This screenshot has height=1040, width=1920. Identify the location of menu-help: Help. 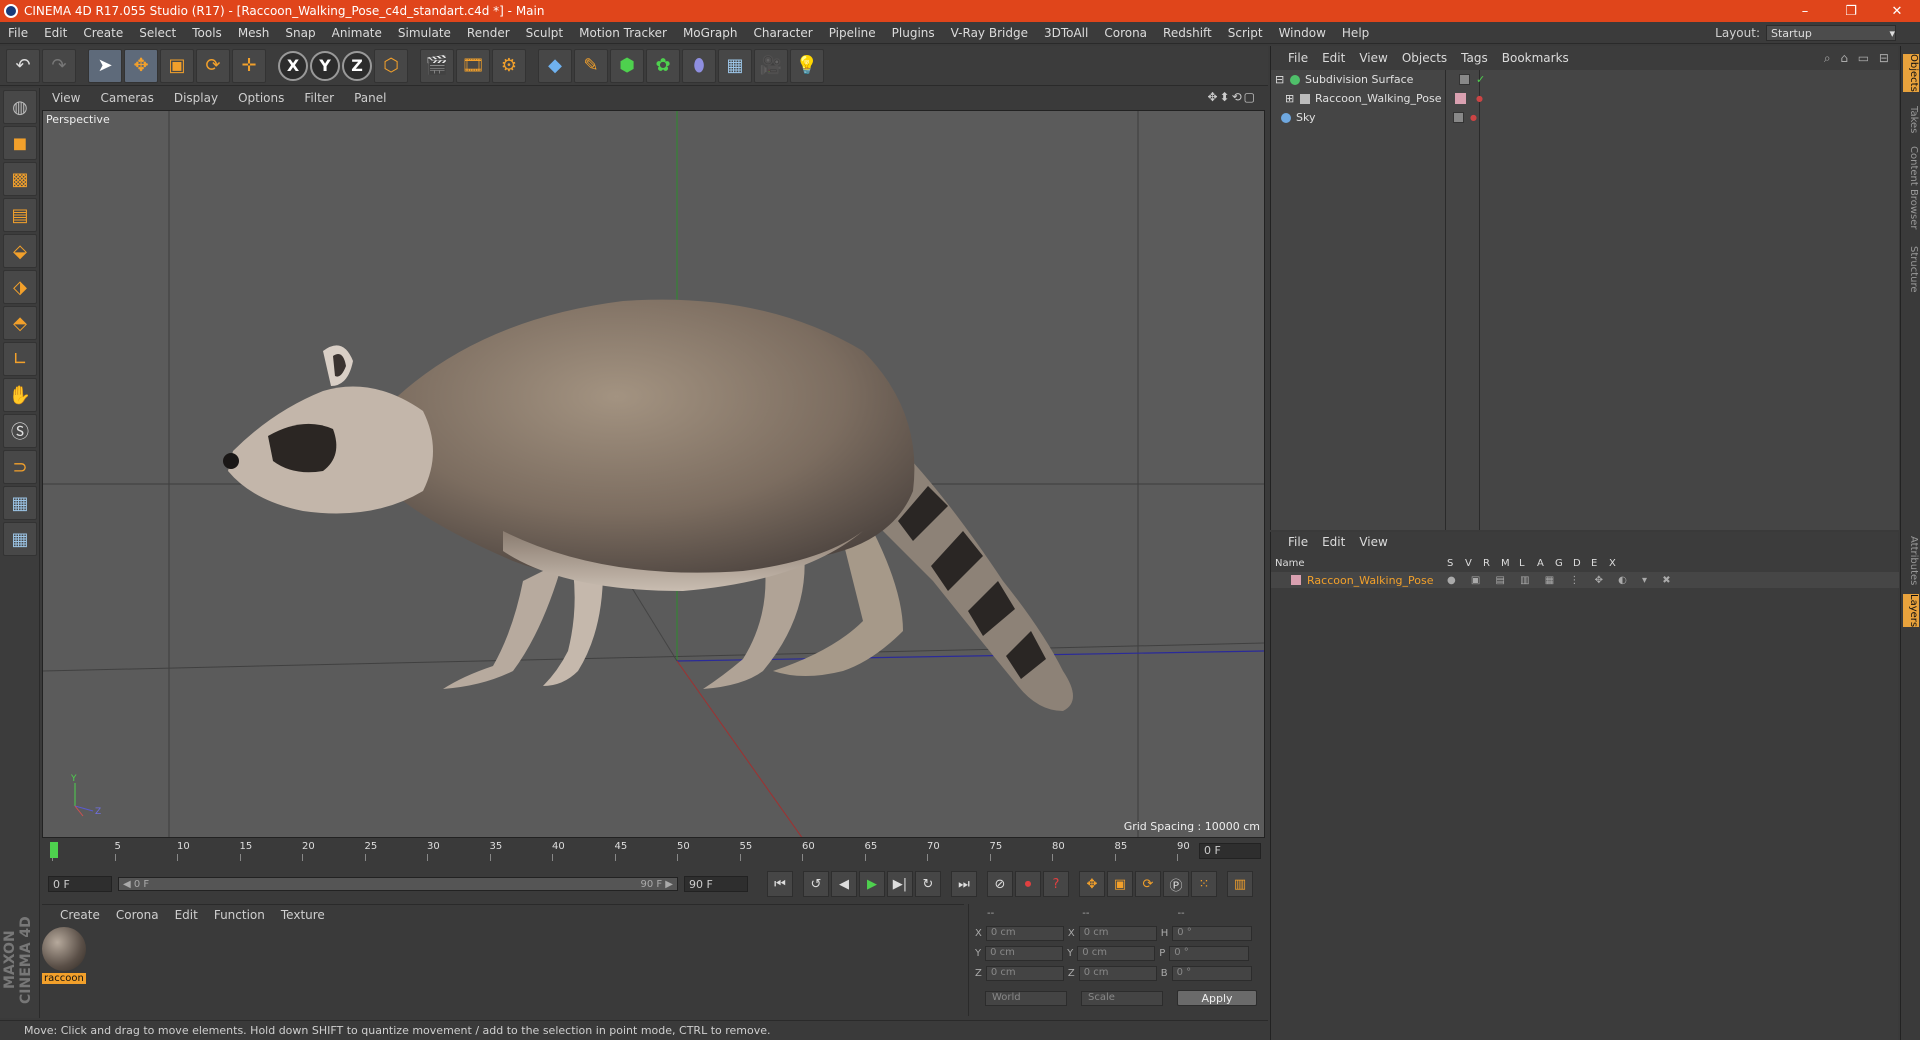
(1355, 33).